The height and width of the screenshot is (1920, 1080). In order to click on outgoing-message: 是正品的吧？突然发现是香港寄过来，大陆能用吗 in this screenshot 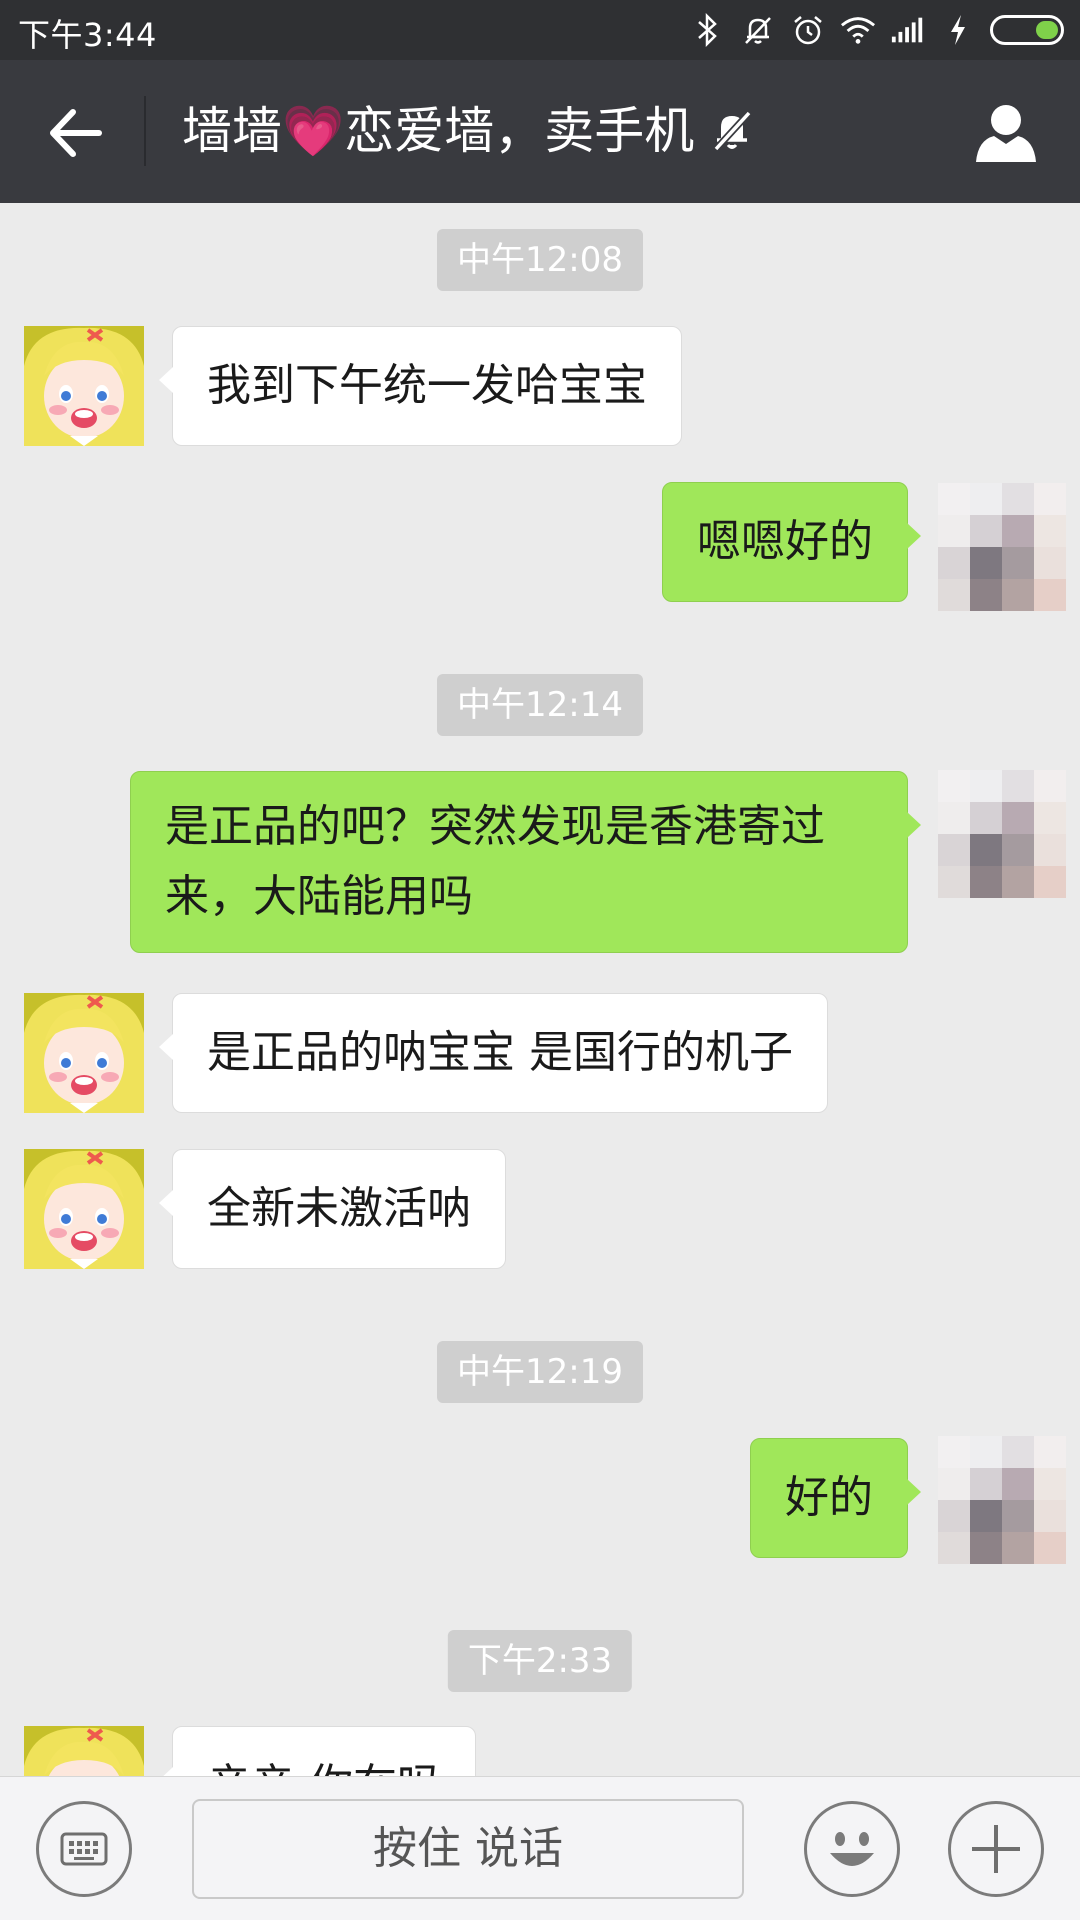, I will do `click(525, 862)`.